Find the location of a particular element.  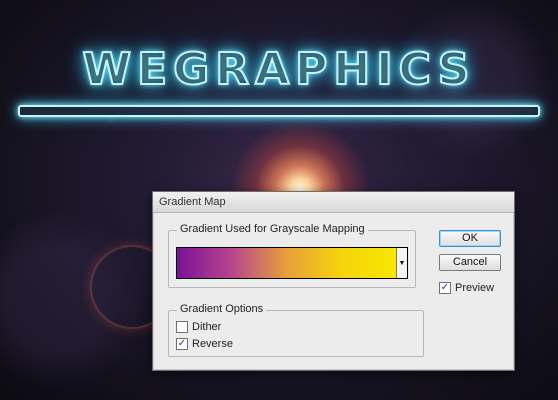

gradient-picker: ▼ is located at coordinates (292, 263).